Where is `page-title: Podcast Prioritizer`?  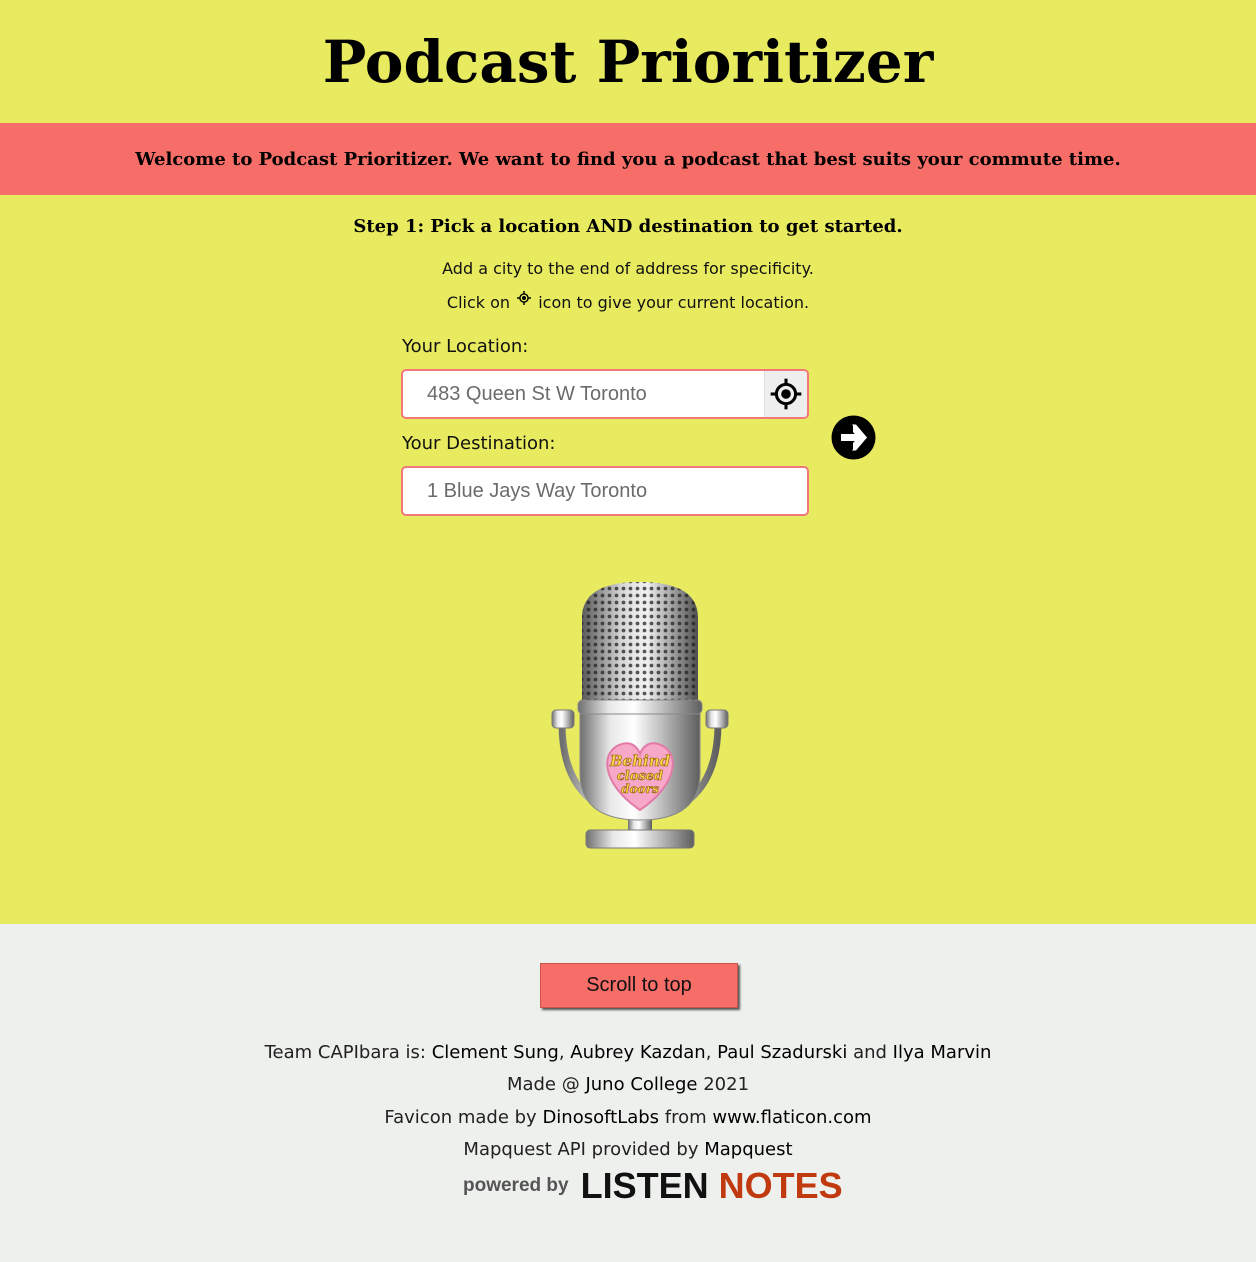 page-title: Podcast Prioritizer is located at coordinates (628, 62).